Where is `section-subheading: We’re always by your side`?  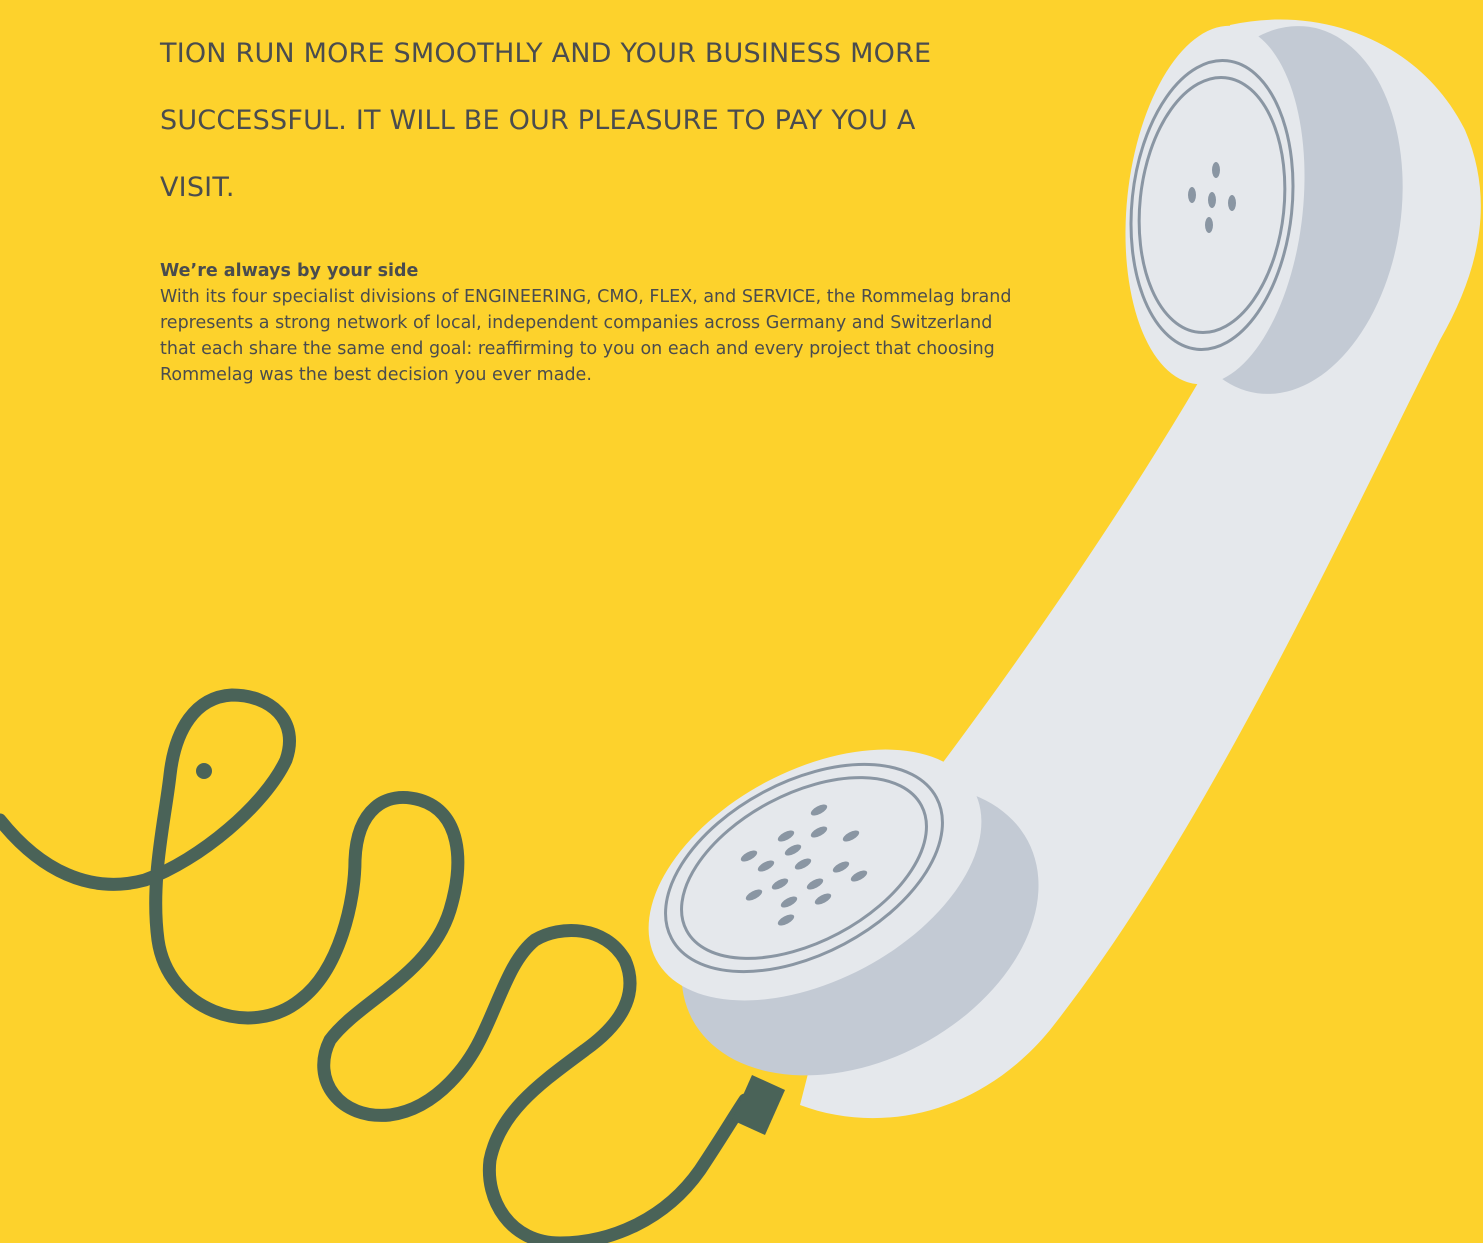 section-subheading: We’re always by your side is located at coordinates (289, 271).